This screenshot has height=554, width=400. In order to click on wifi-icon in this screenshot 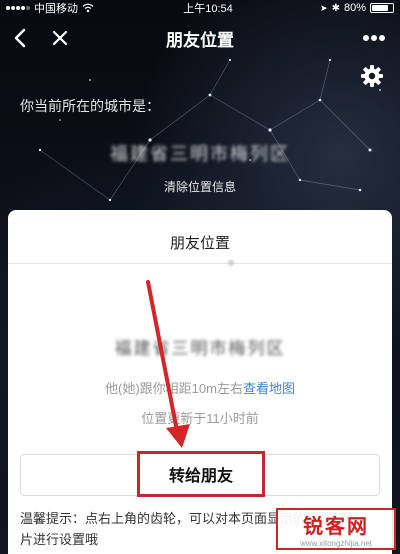, I will do `click(88, 8)`.